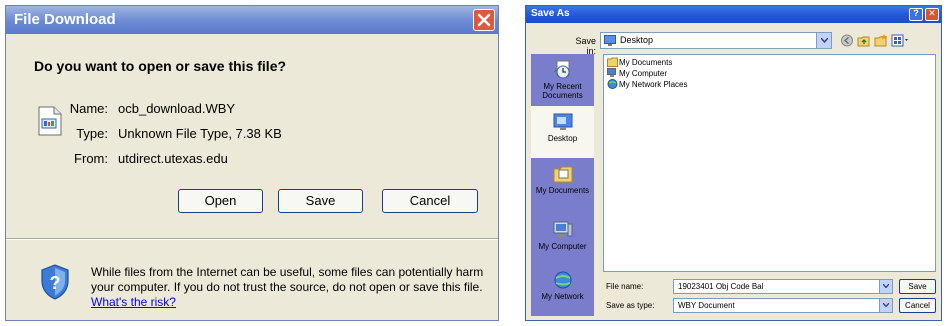 The image size is (947, 326). What do you see at coordinates (173, 158) in the screenshot?
I see `from-value: utdirect.utexas.edu` at bounding box center [173, 158].